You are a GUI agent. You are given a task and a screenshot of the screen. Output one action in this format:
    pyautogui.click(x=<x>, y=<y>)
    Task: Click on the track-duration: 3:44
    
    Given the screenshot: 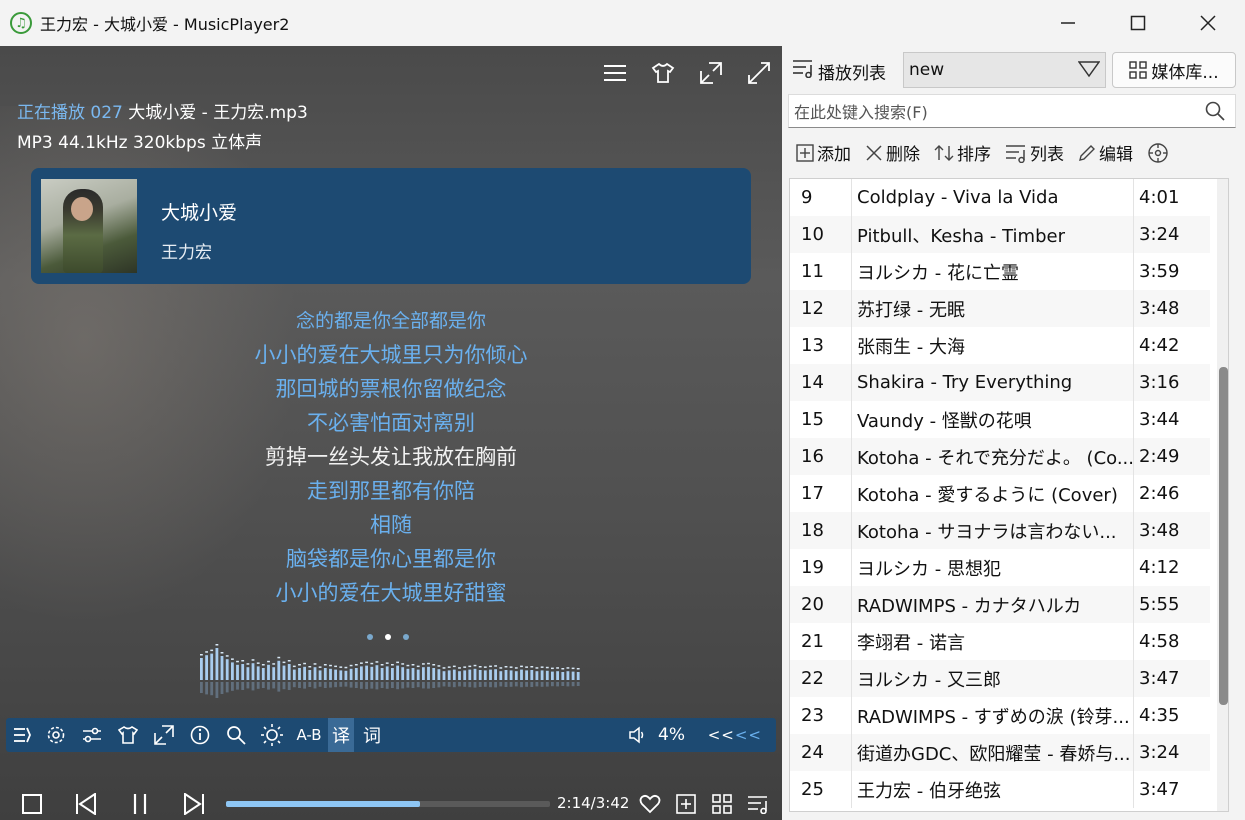 What is the action you would take?
    pyautogui.click(x=1159, y=419)
    